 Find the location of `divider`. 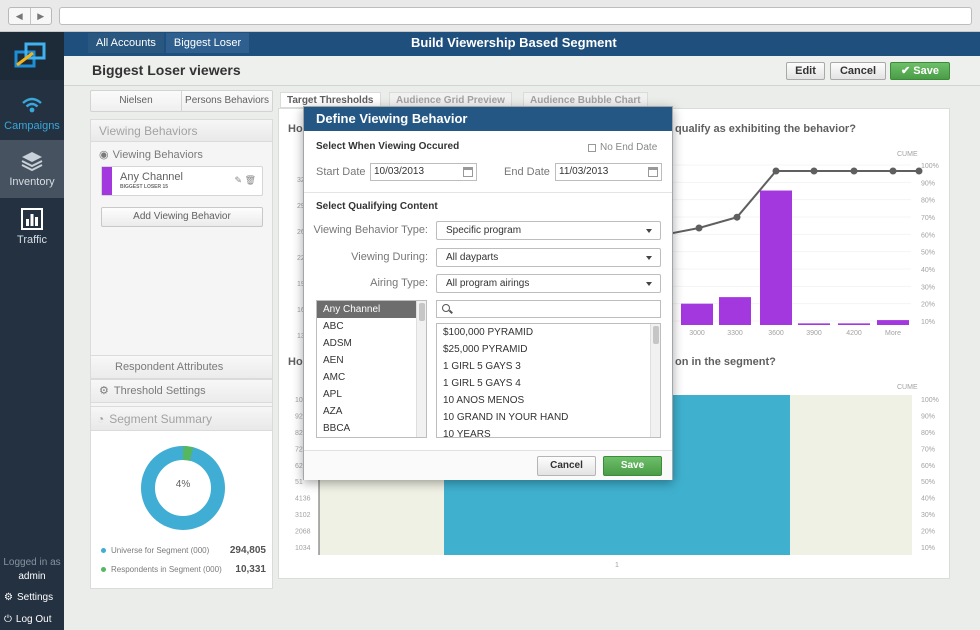

divider is located at coordinates (488, 192).